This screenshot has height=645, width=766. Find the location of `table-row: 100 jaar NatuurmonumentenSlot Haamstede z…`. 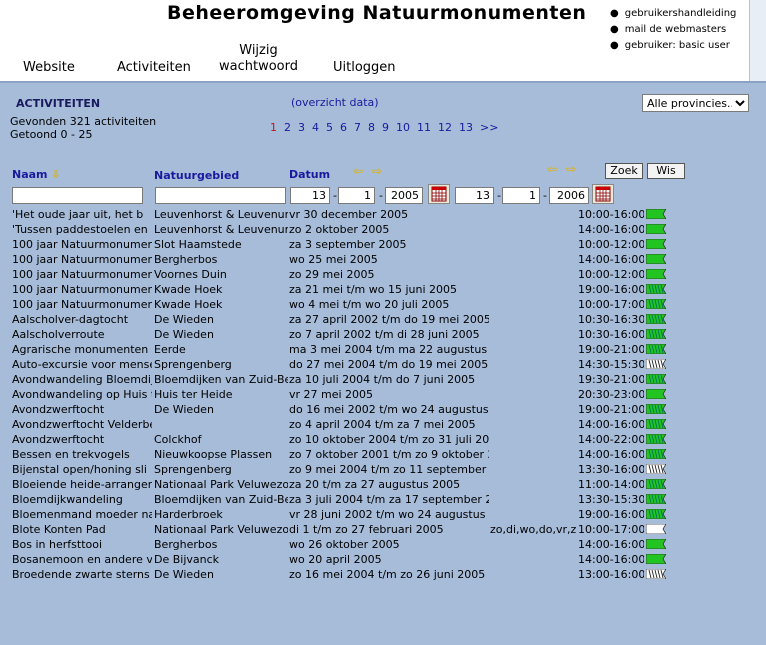

table-row: 100 jaar NatuurmonumentenSlot Haamstede z… is located at coordinates (383, 245).